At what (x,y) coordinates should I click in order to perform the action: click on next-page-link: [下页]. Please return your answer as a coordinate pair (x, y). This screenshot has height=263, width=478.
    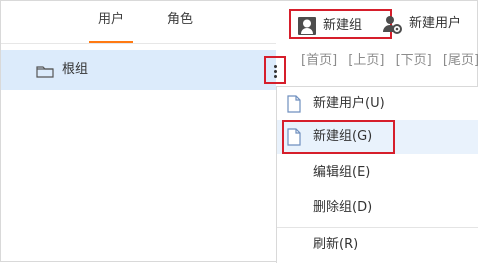
    Looking at the image, I should click on (414, 61).